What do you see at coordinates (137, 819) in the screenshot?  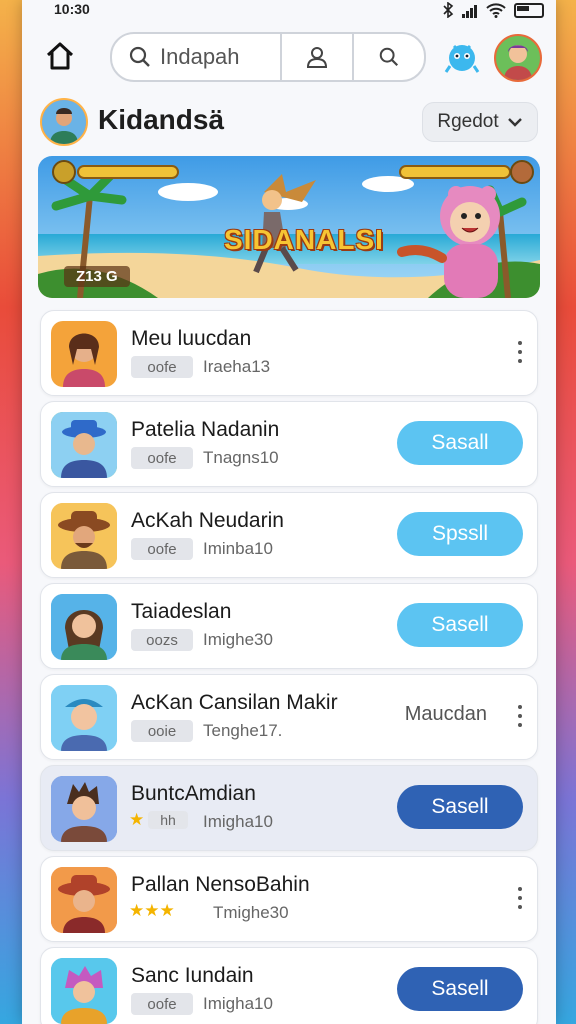 I see `star-icon: ★` at bounding box center [137, 819].